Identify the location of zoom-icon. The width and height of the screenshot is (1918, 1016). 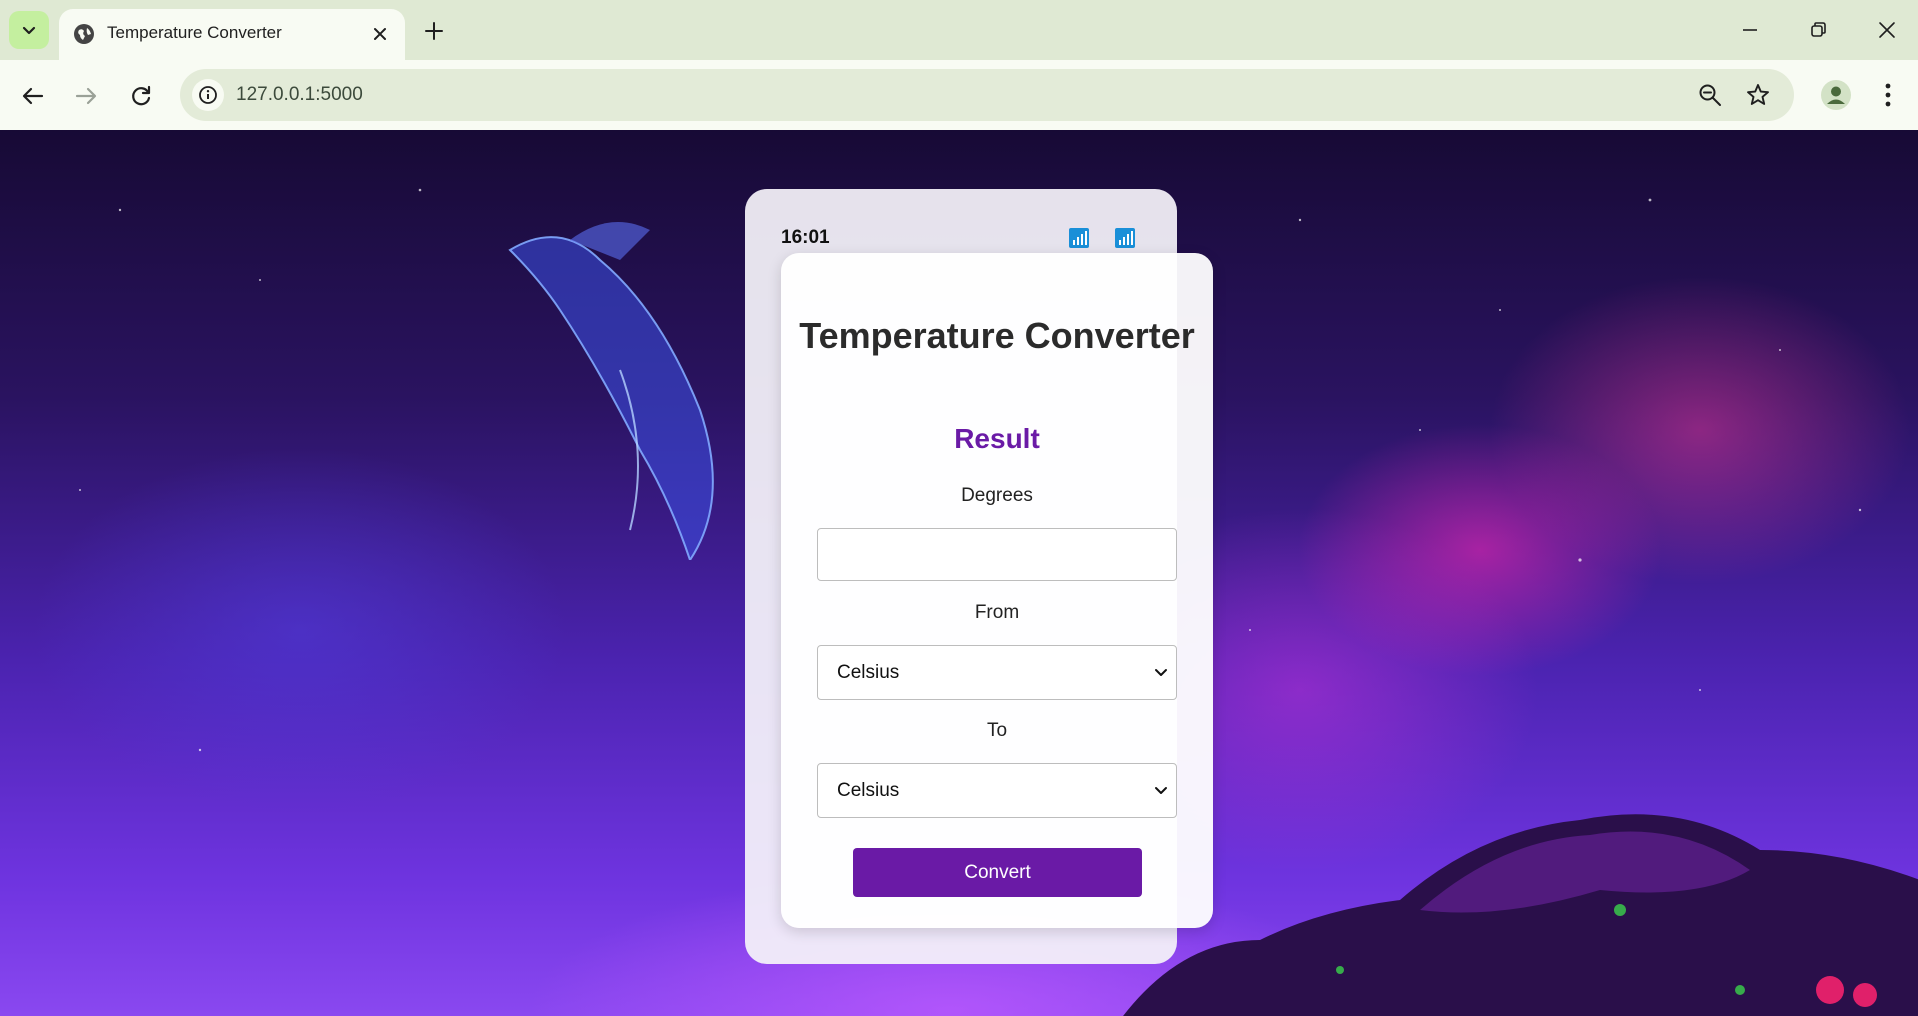
(1710, 95).